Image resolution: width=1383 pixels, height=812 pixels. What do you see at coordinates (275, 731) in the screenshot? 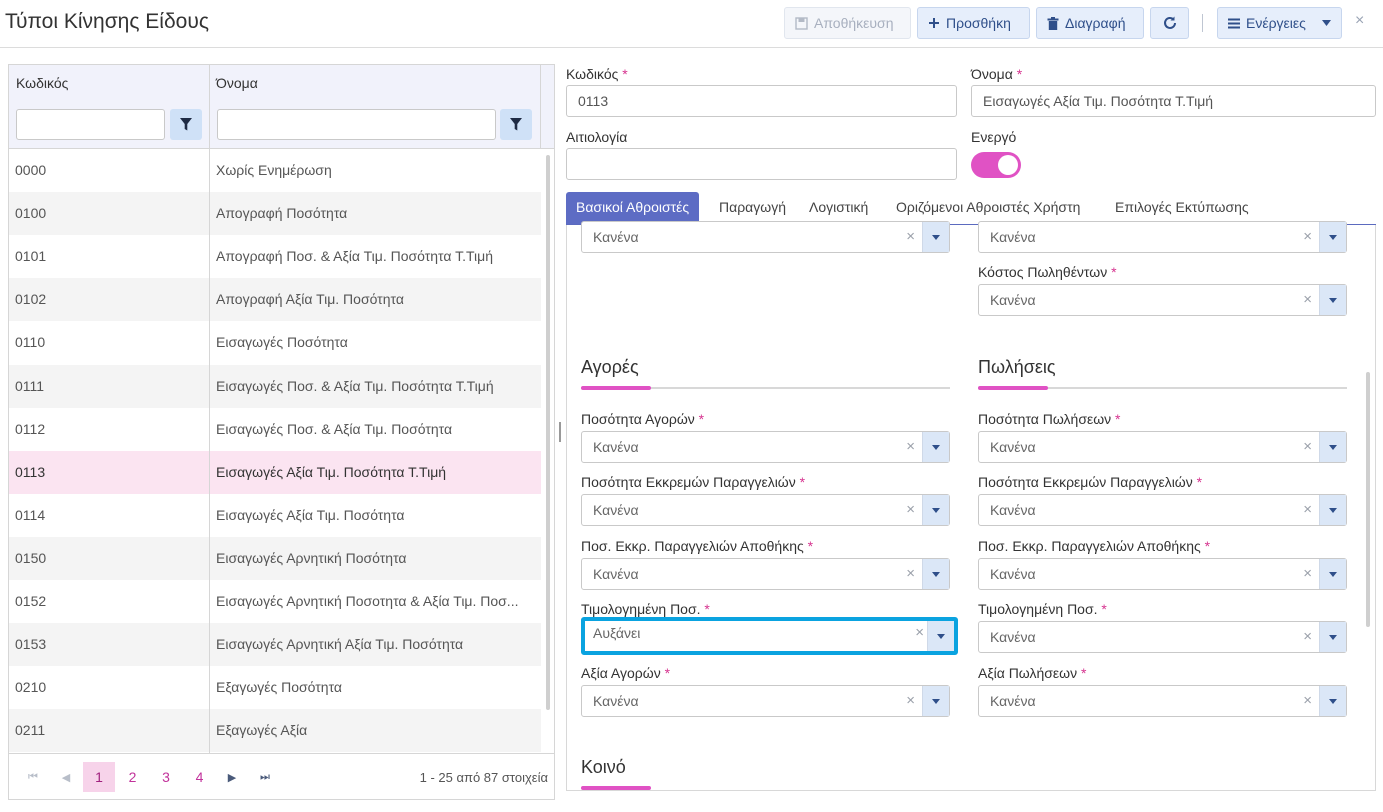
I see `table-row: 0211 Εξαγωγές Αξία` at bounding box center [275, 731].